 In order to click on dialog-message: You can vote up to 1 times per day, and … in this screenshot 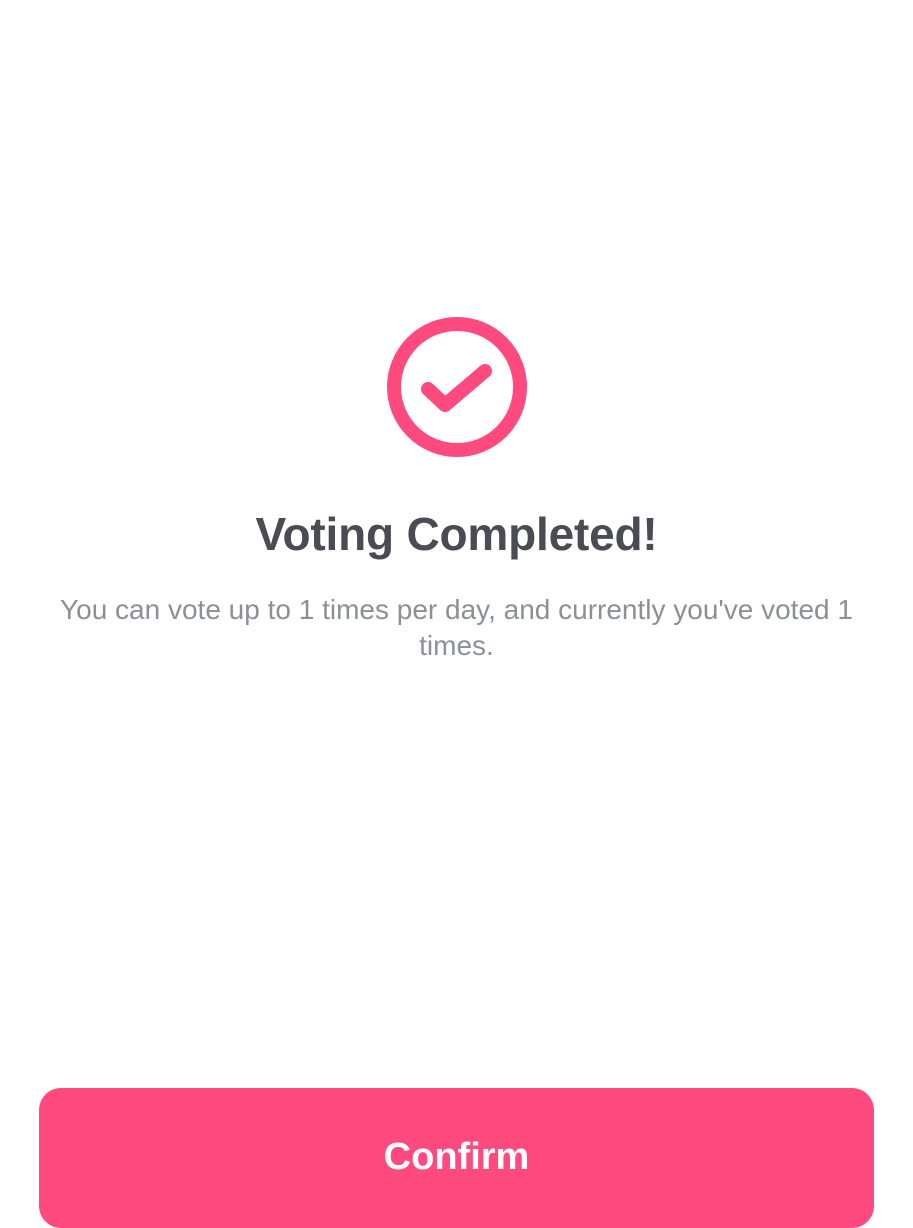, I will do `click(456, 627)`.